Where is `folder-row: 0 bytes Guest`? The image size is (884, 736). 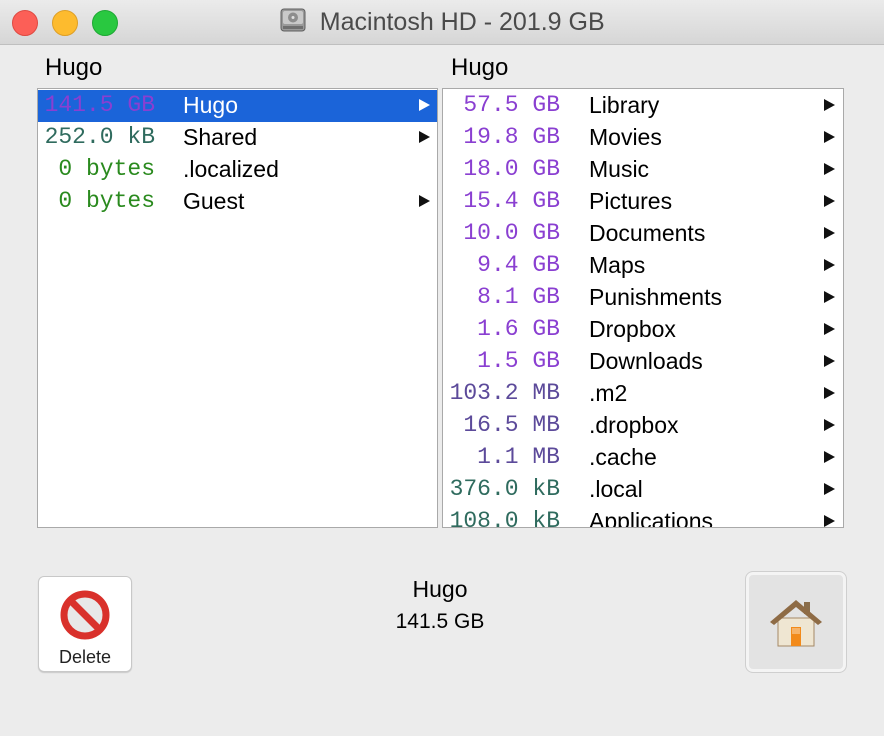
folder-row: 0 bytes Guest is located at coordinates (237, 202).